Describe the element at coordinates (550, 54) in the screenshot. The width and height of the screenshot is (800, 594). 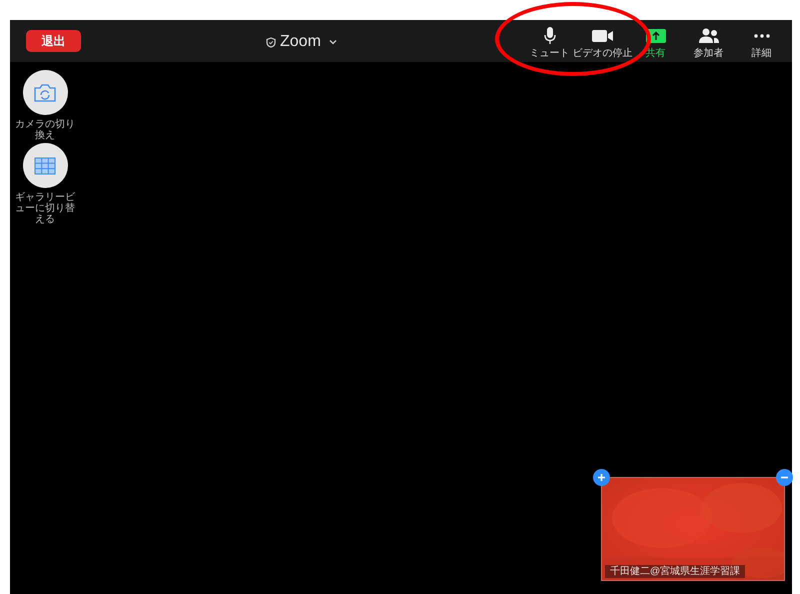
I see `toolbar-label: ミュート` at that location.